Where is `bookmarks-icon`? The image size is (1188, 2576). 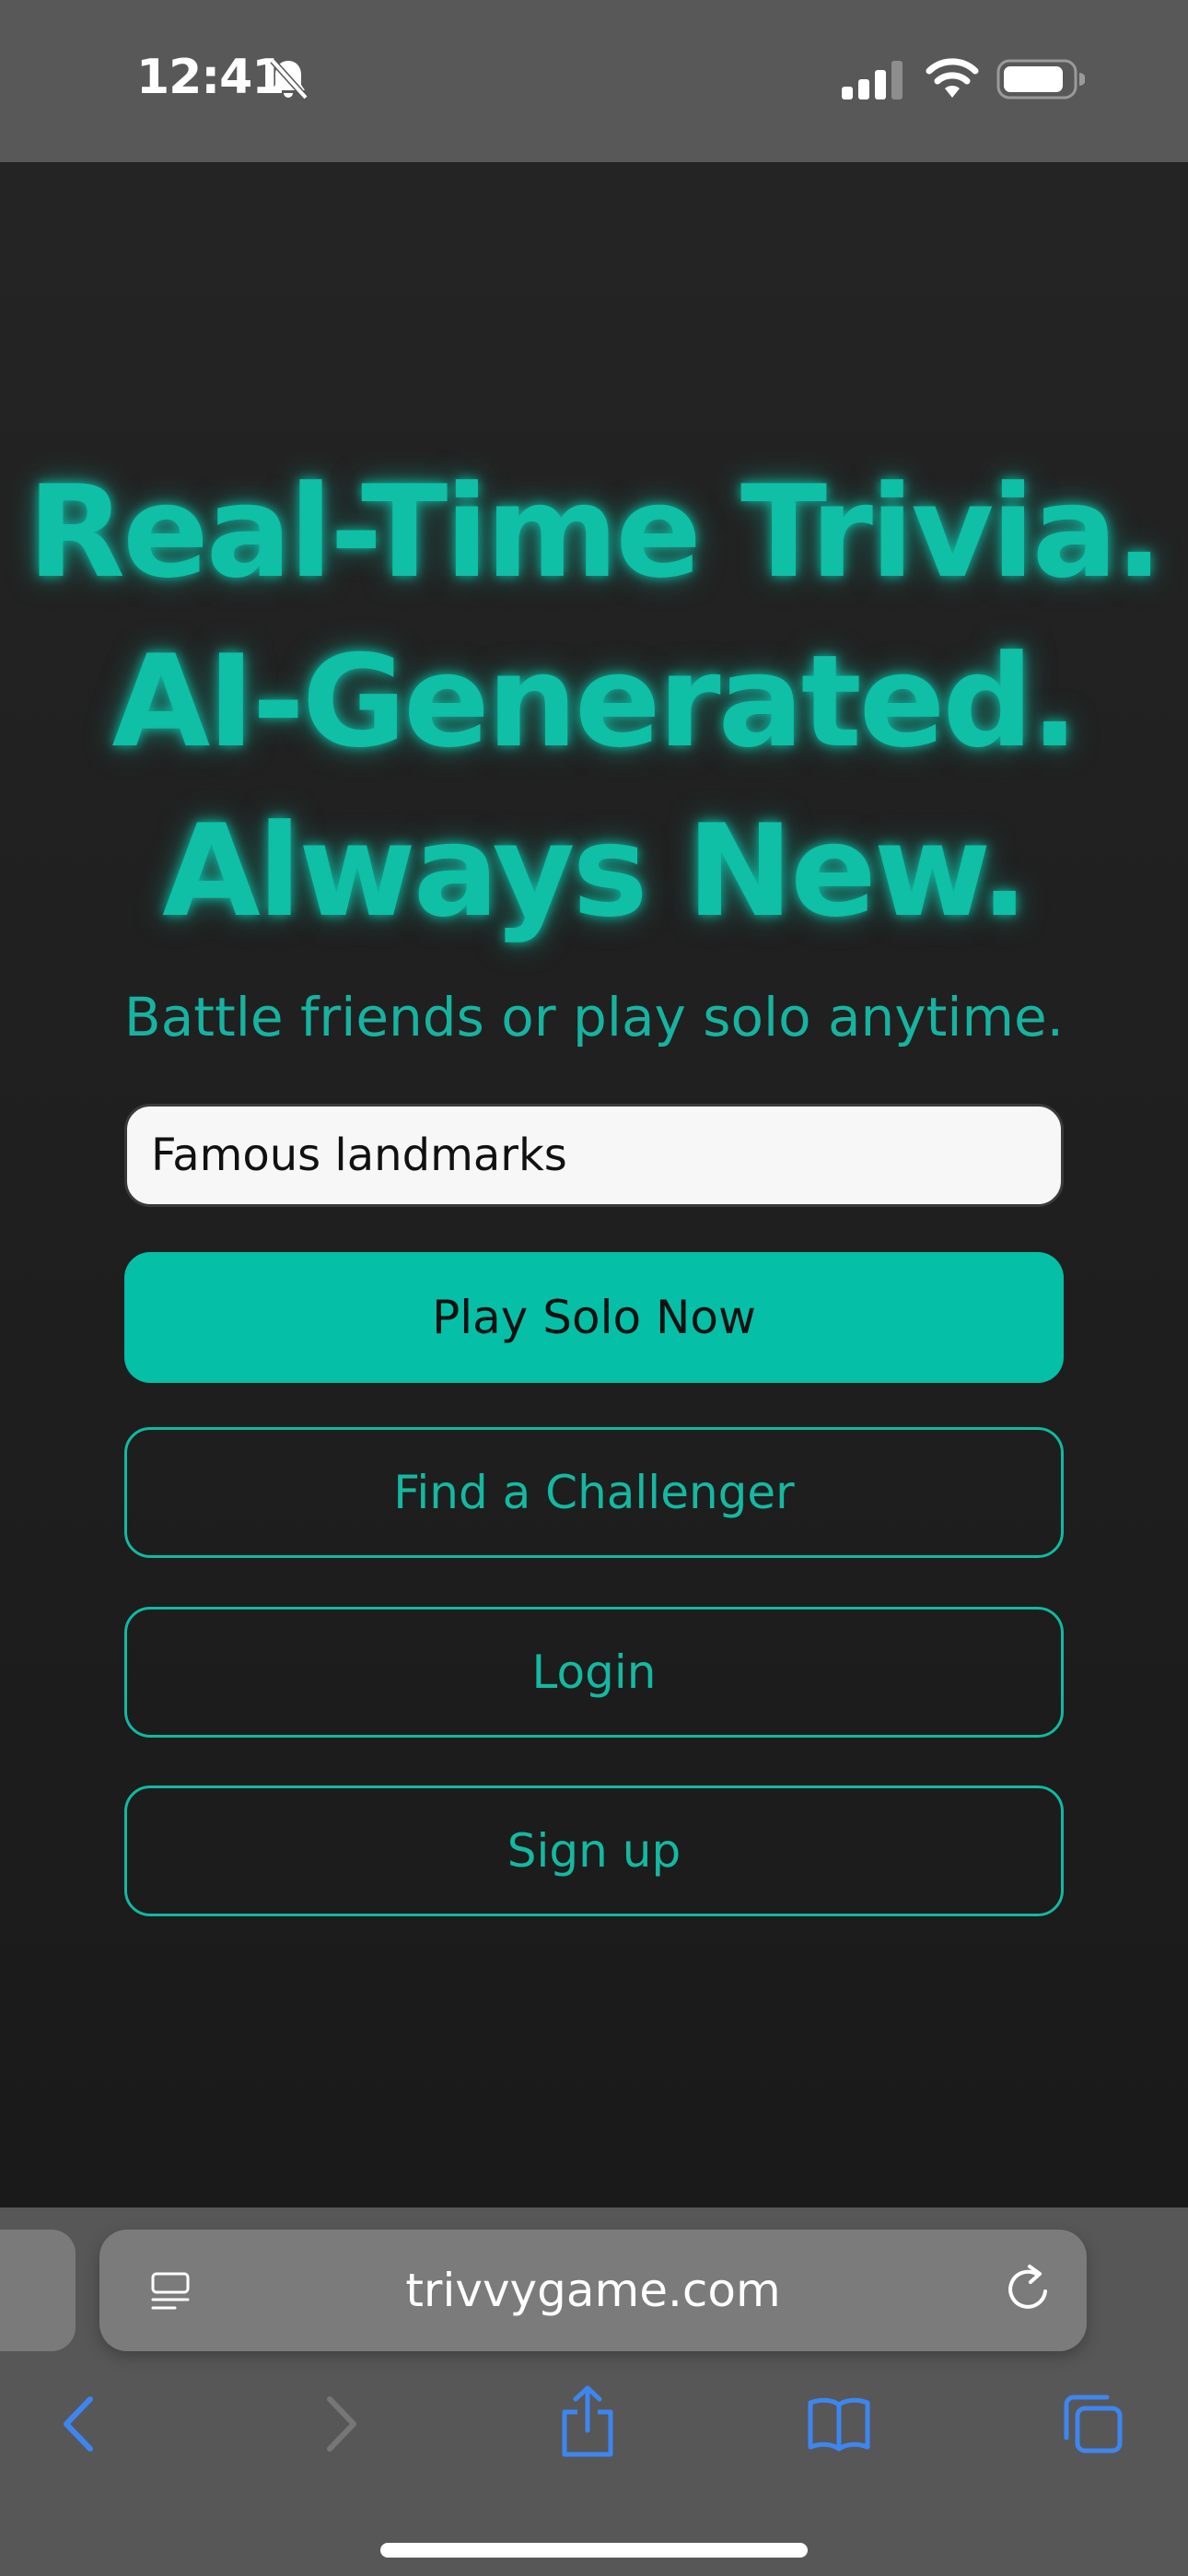 bookmarks-icon is located at coordinates (839, 2424).